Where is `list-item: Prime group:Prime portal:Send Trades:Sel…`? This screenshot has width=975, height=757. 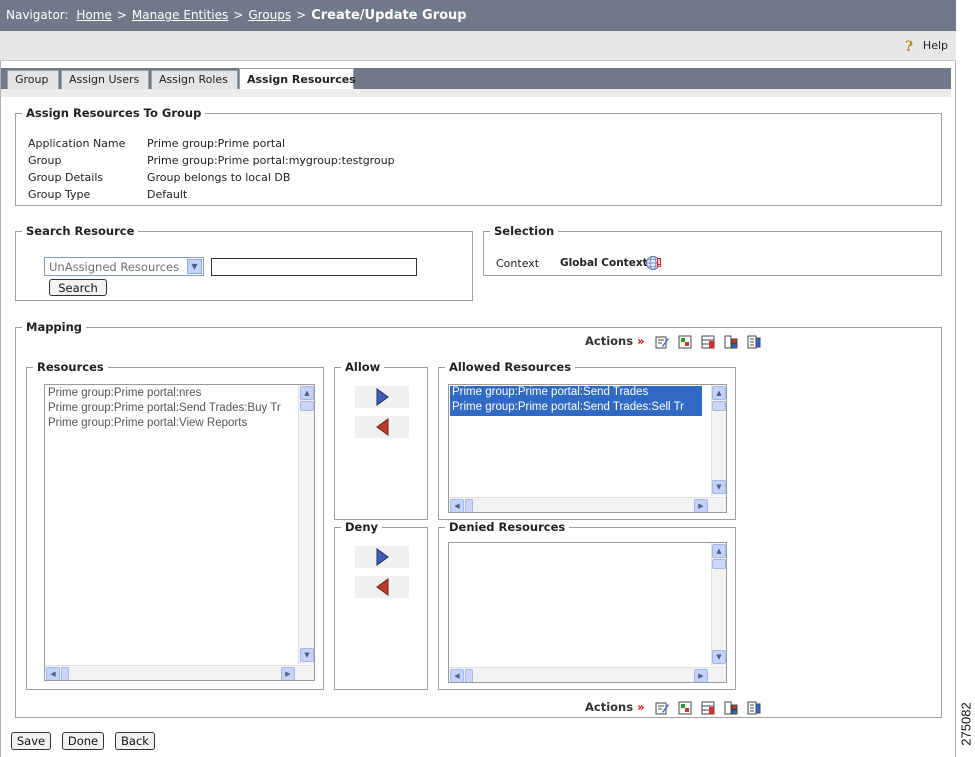 list-item: Prime group:Prime portal:Send Trades:Sel… is located at coordinates (576, 408).